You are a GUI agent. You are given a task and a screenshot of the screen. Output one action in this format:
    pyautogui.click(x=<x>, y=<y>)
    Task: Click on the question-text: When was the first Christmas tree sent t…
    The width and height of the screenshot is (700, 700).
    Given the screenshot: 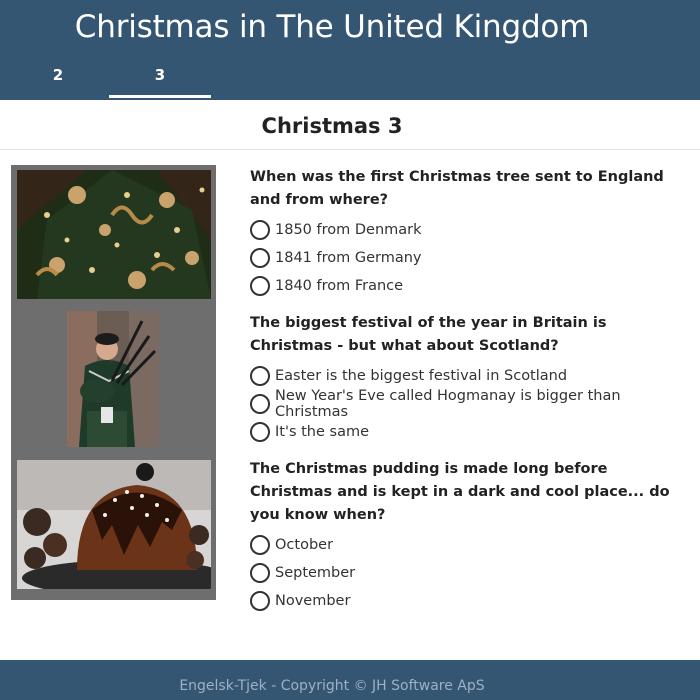 What is the action you would take?
    pyautogui.click(x=457, y=188)
    